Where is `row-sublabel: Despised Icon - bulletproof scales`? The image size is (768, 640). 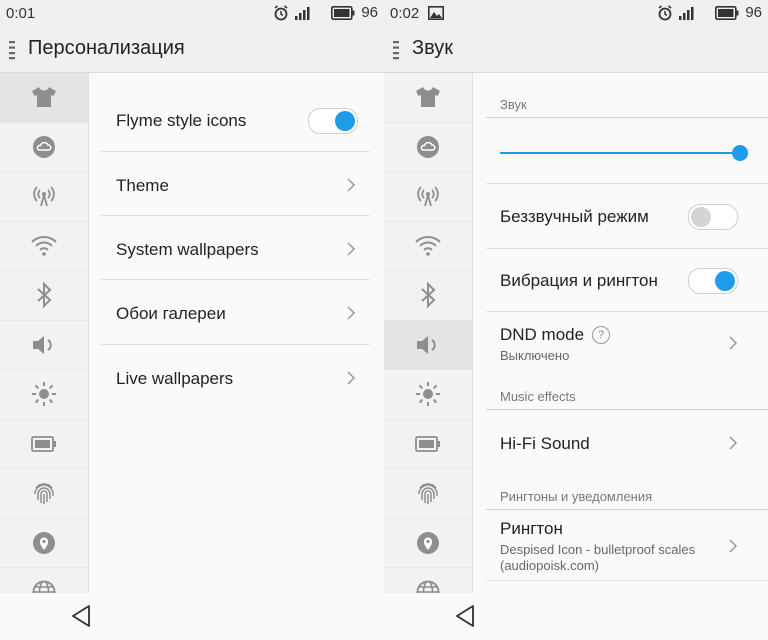 row-sublabel: Despised Icon - bulletproof scales is located at coordinates (598, 549).